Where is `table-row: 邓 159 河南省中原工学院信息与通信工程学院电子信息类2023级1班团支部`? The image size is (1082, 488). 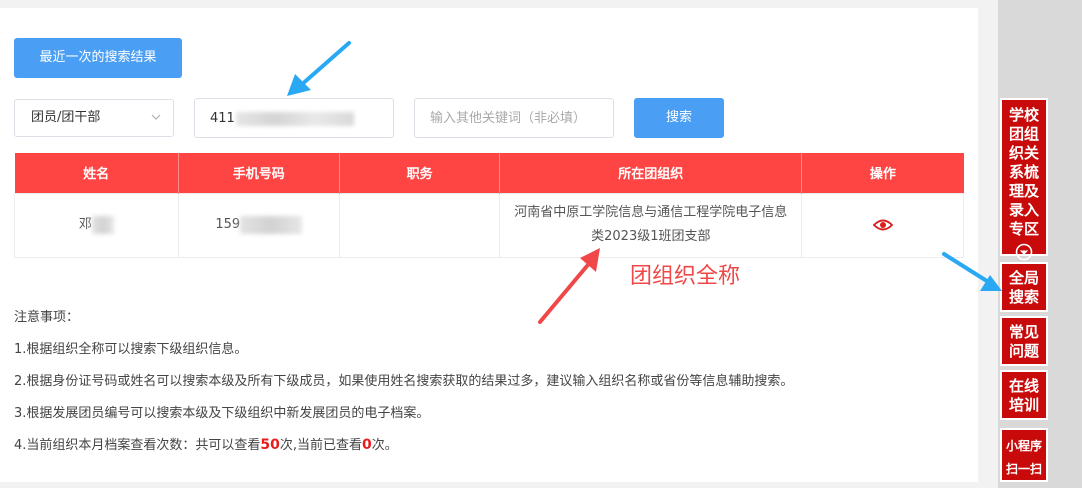
table-row: 邓 159 河南省中原工学院信息与通信工程学院电子信息类2023级1班团支部 is located at coordinates (489, 225).